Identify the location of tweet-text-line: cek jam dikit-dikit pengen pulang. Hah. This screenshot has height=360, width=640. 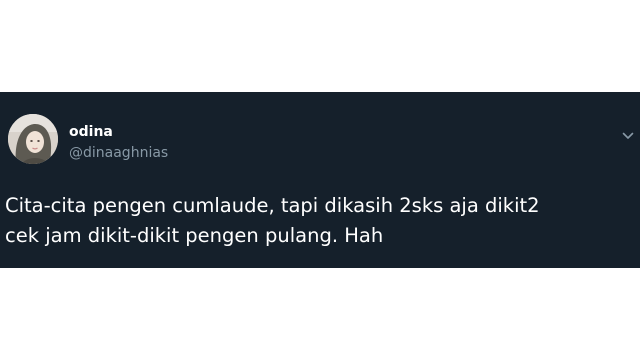
(194, 235).